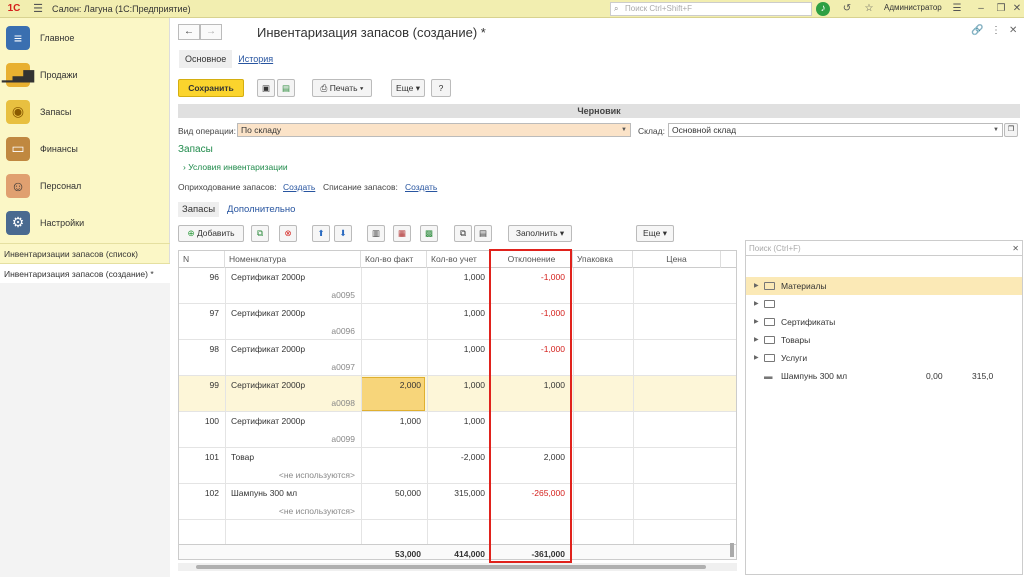 This screenshot has height=577, width=1024. Describe the element at coordinates (869, 9) in the screenshot. I see `star-icon: ☆` at that location.